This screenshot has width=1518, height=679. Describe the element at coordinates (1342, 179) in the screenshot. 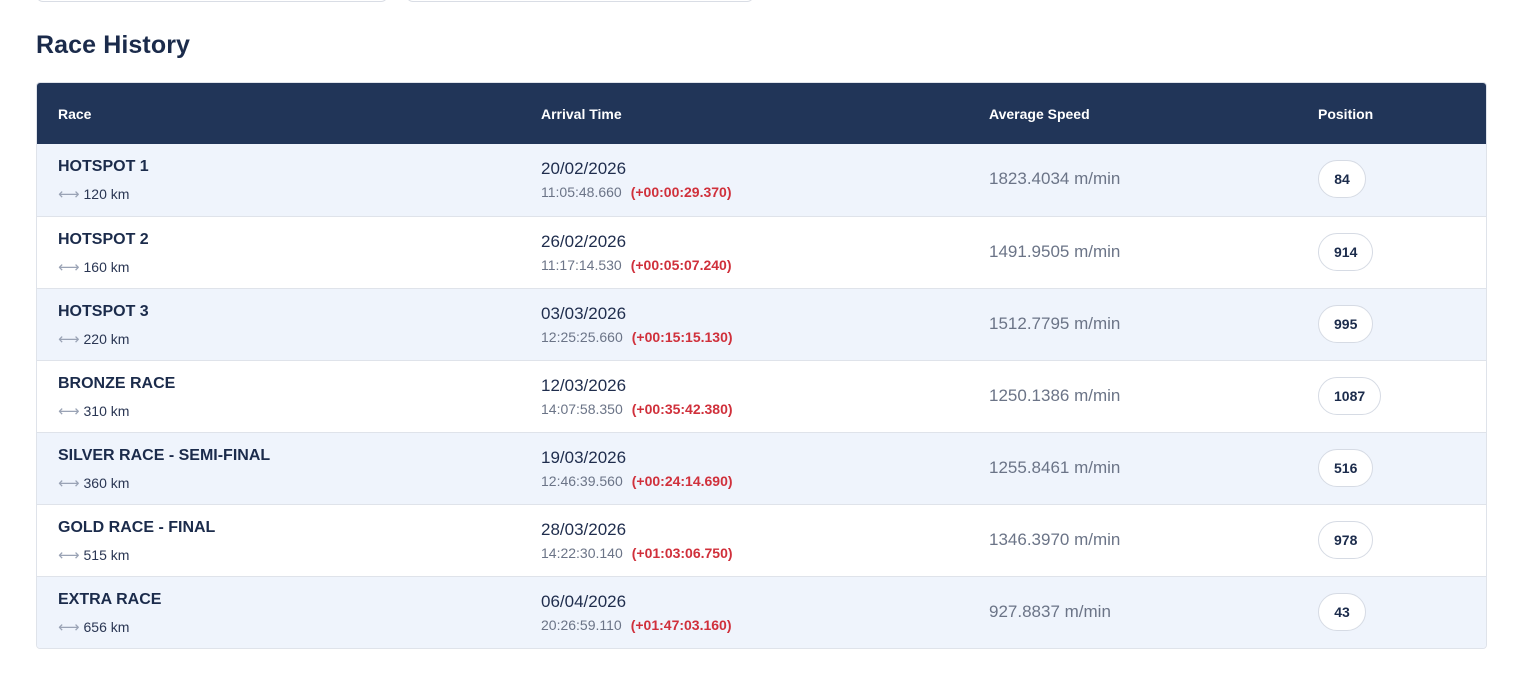

I see `position-badge: 84` at that location.